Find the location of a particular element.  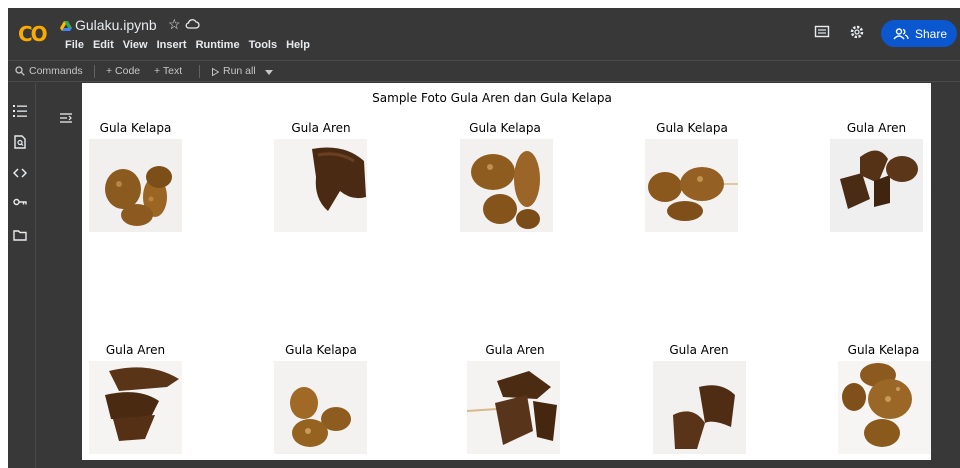

secrets-key-icon is located at coordinates (20, 202).